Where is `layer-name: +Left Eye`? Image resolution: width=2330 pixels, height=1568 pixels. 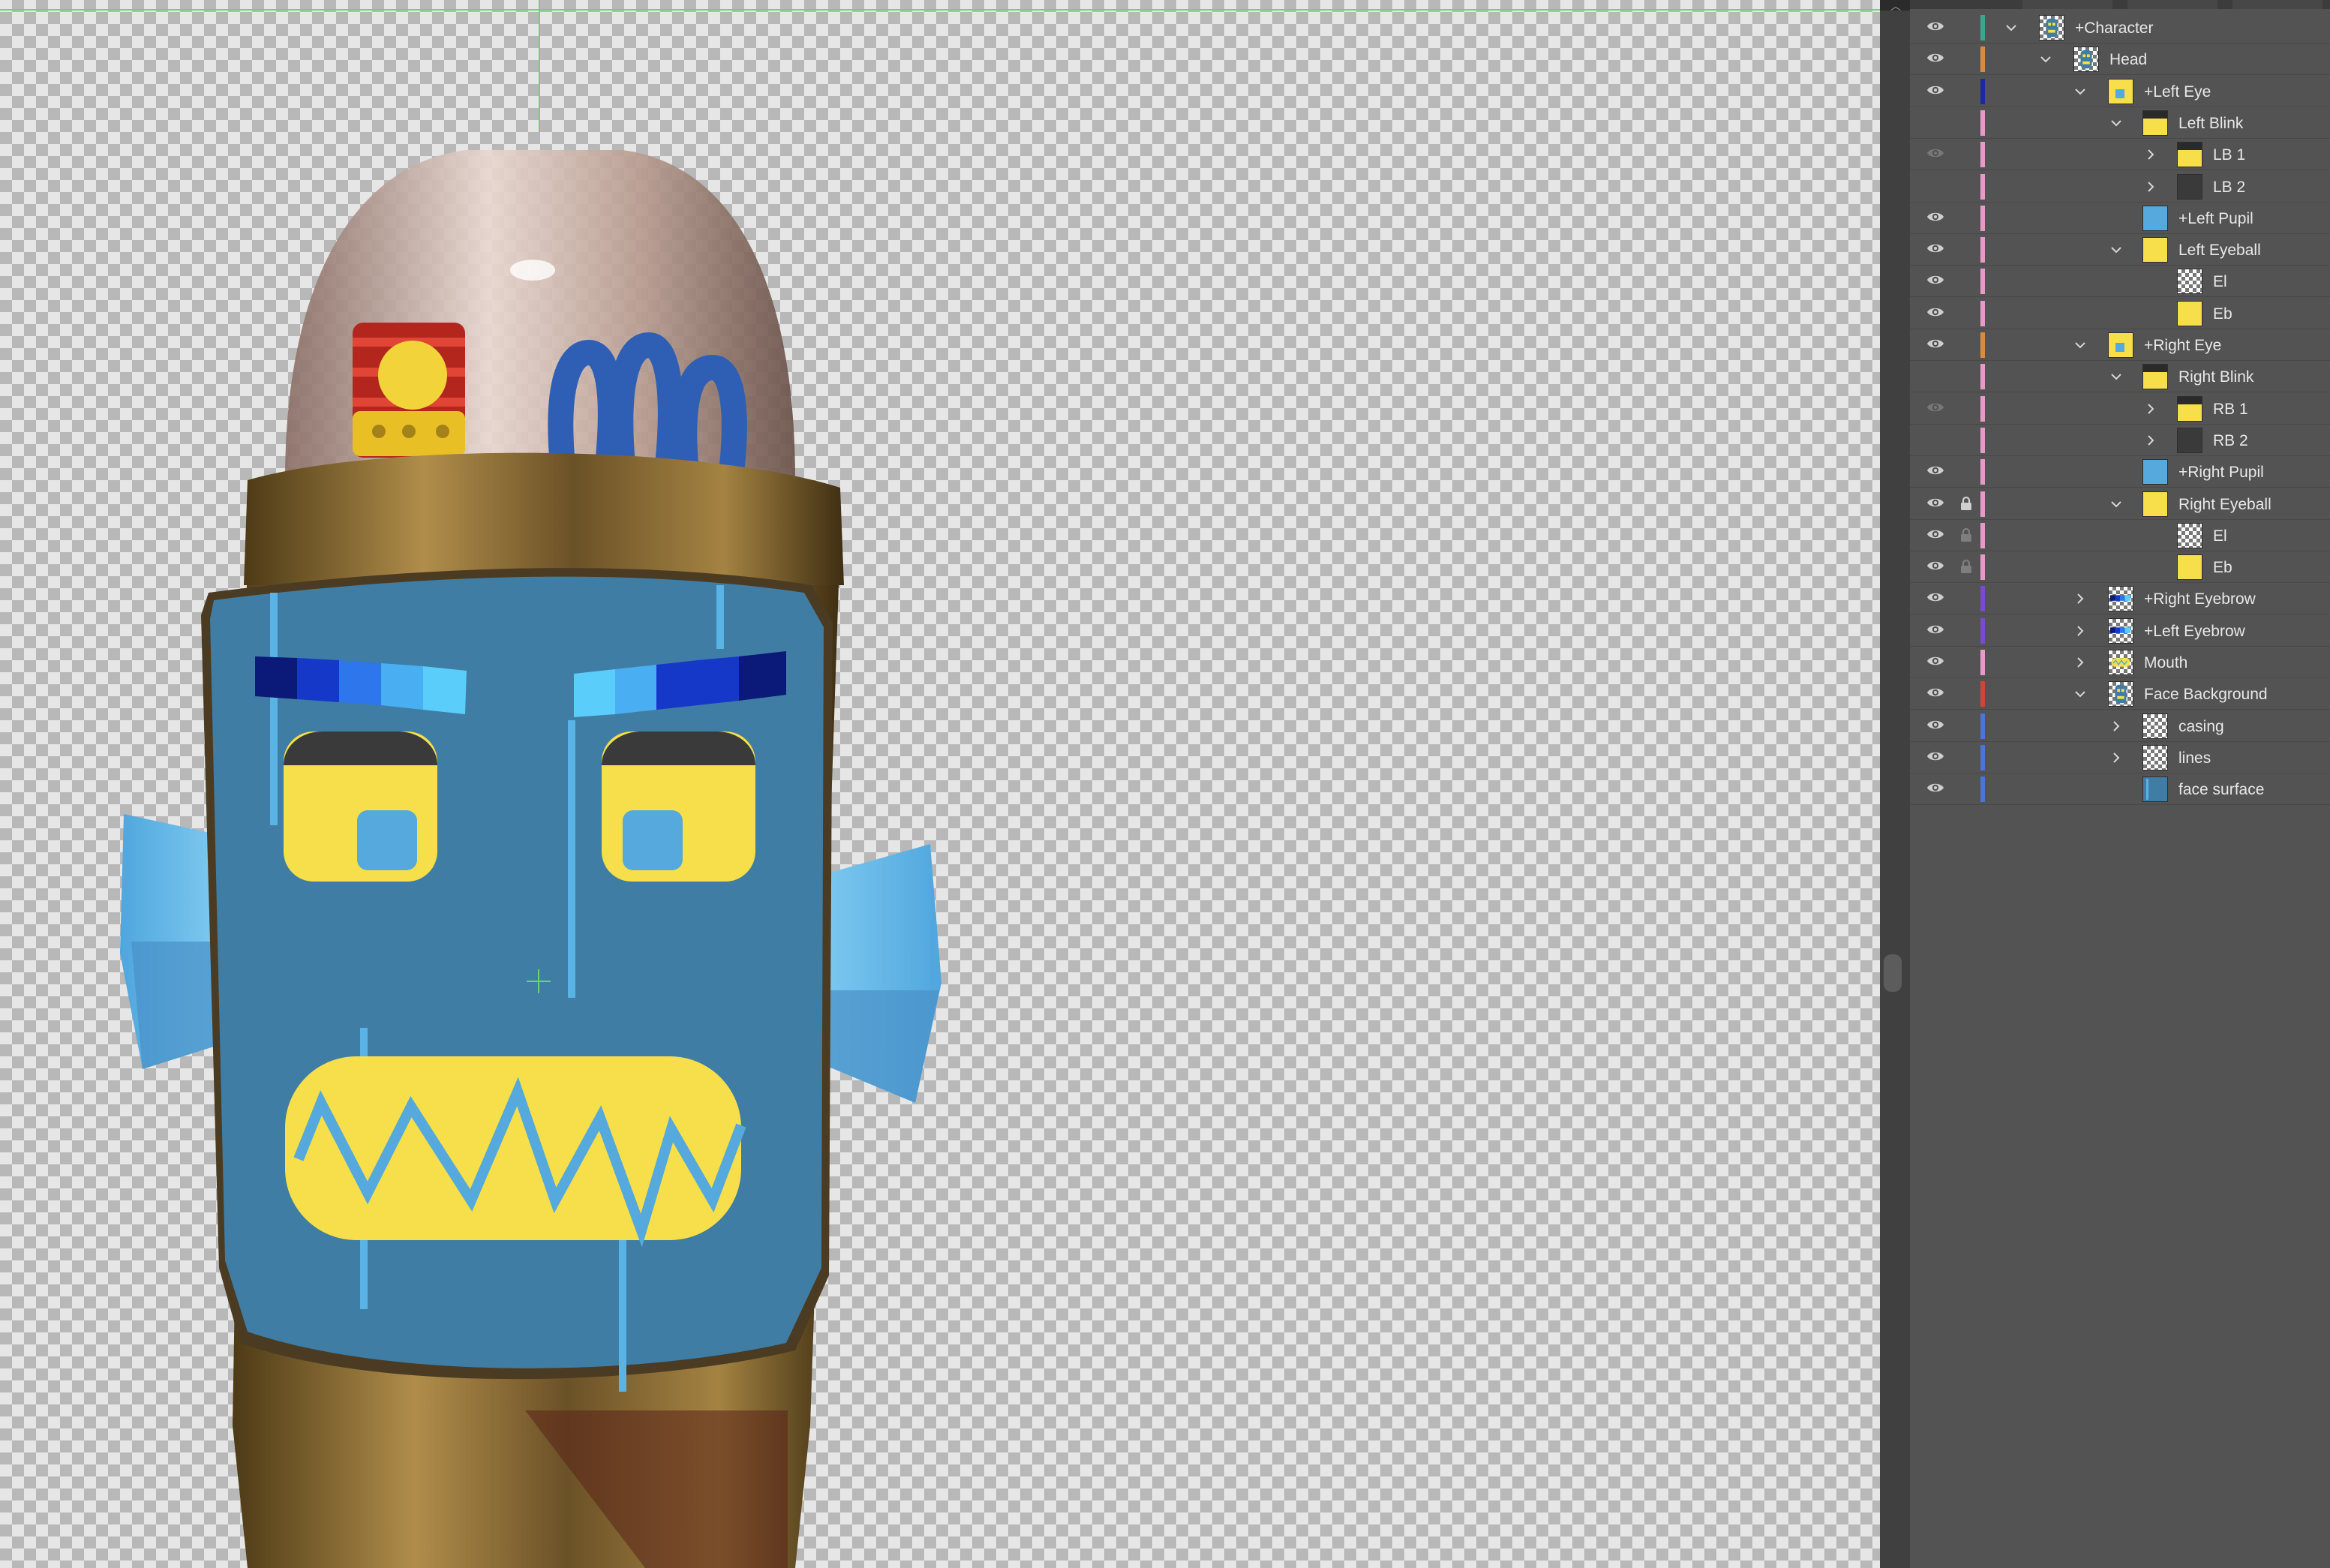
layer-name: +Left Eye is located at coordinates (2177, 92).